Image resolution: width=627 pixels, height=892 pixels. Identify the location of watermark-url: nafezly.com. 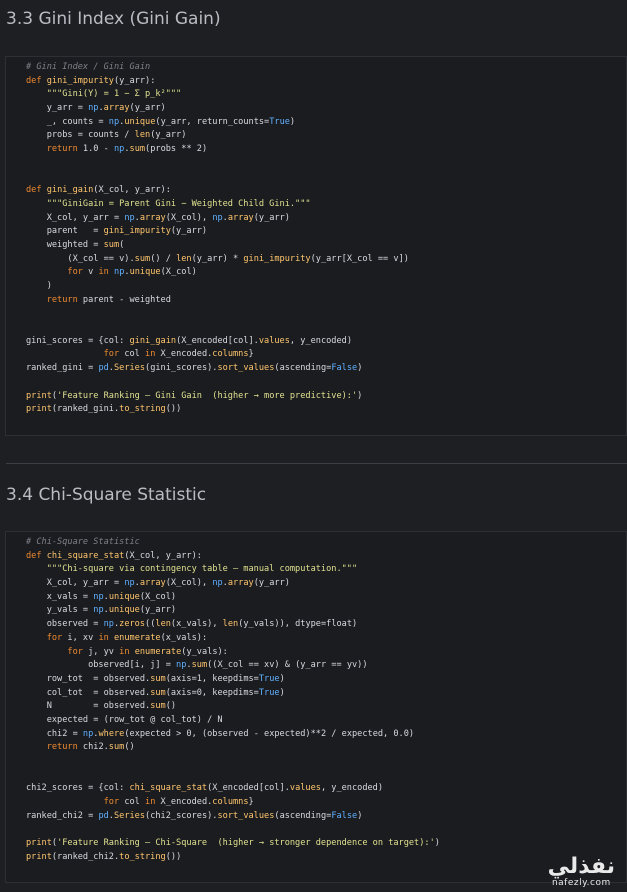
(581, 883).